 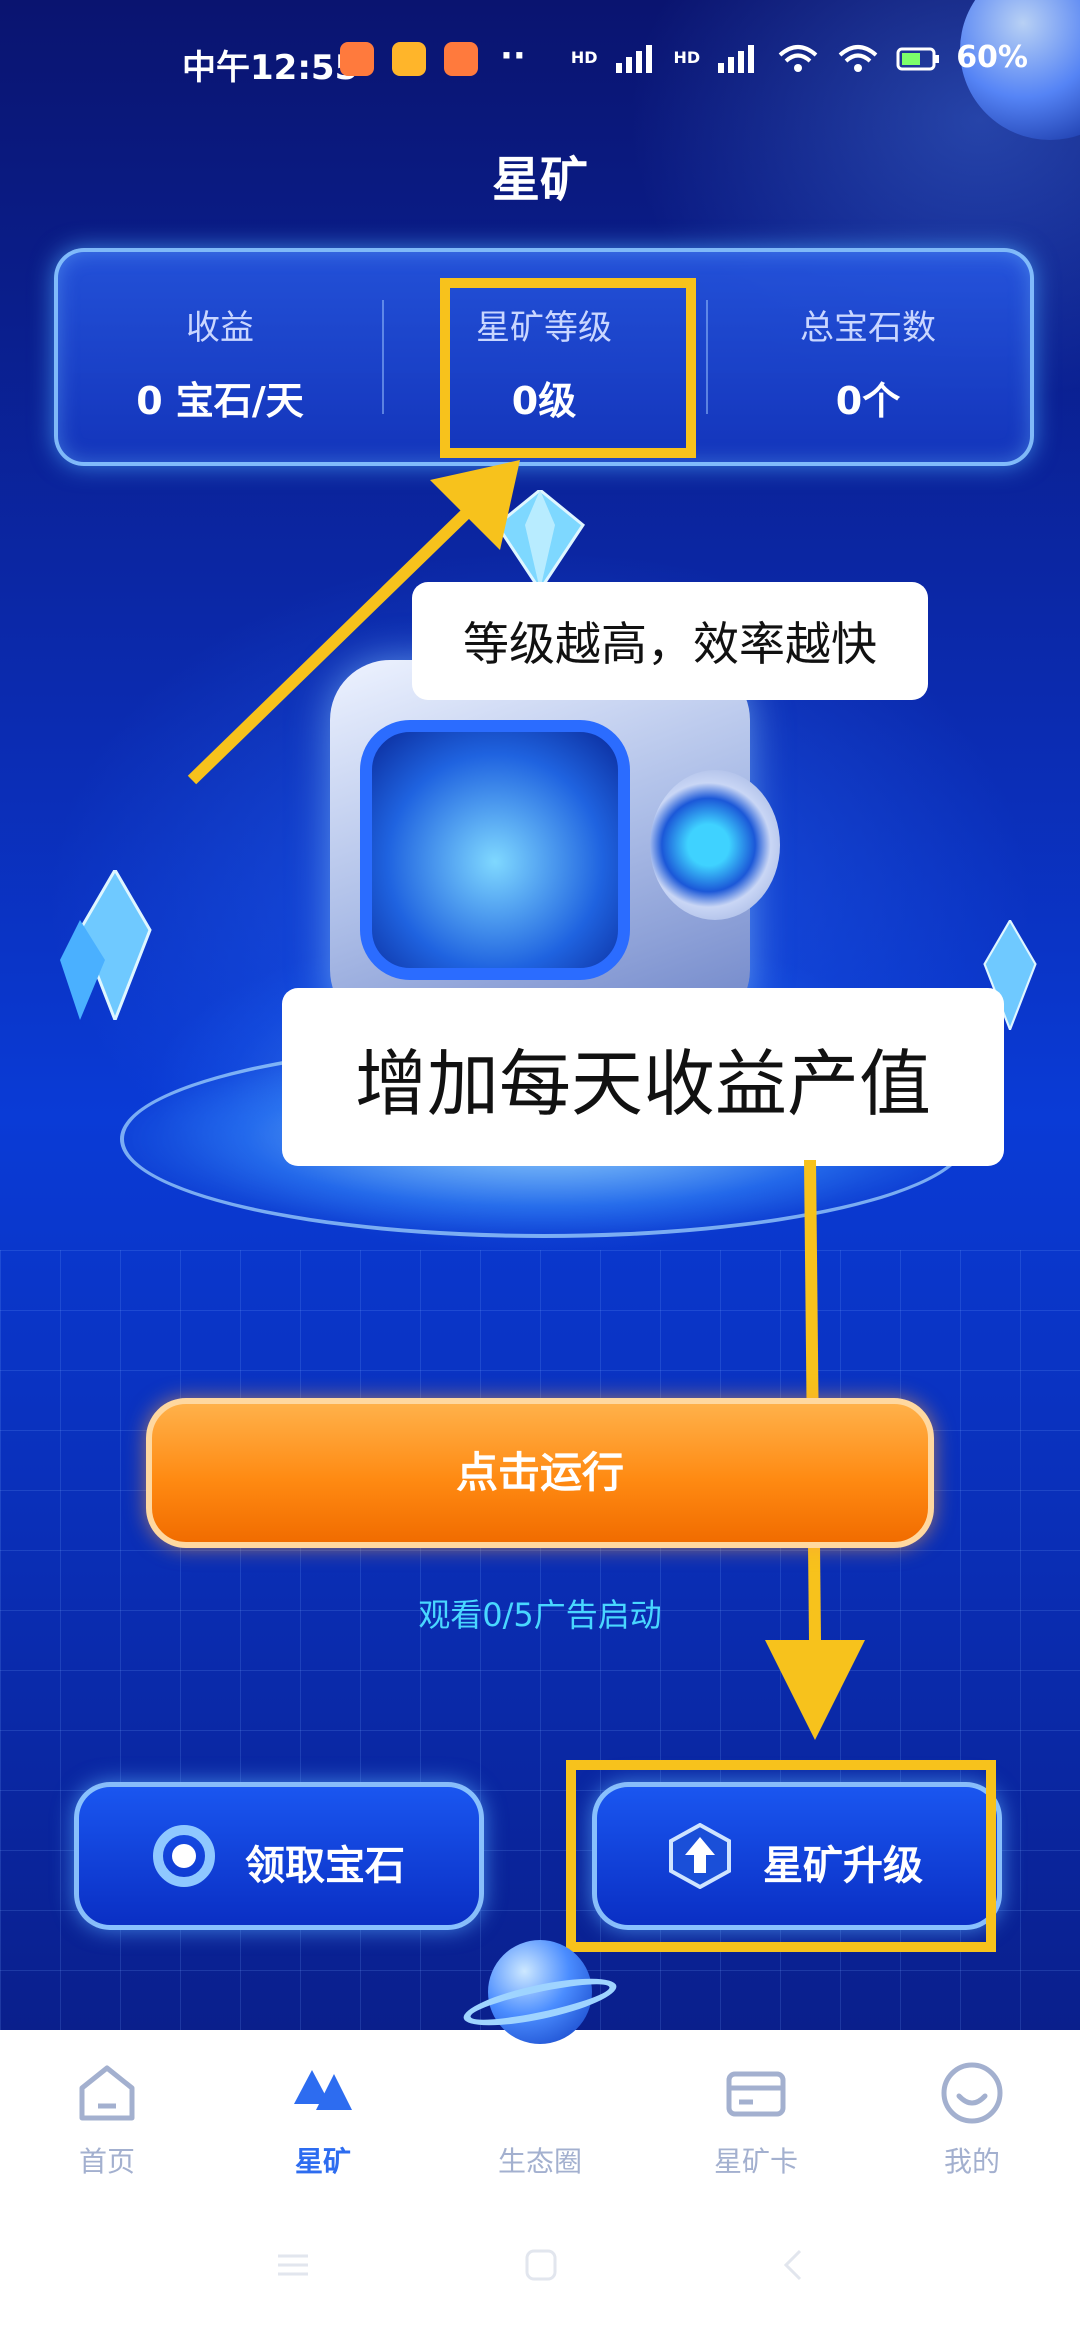 What do you see at coordinates (755, 2161) in the screenshot?
I see `nav-label: 星矿卡` at bounding box center [755, 2161].